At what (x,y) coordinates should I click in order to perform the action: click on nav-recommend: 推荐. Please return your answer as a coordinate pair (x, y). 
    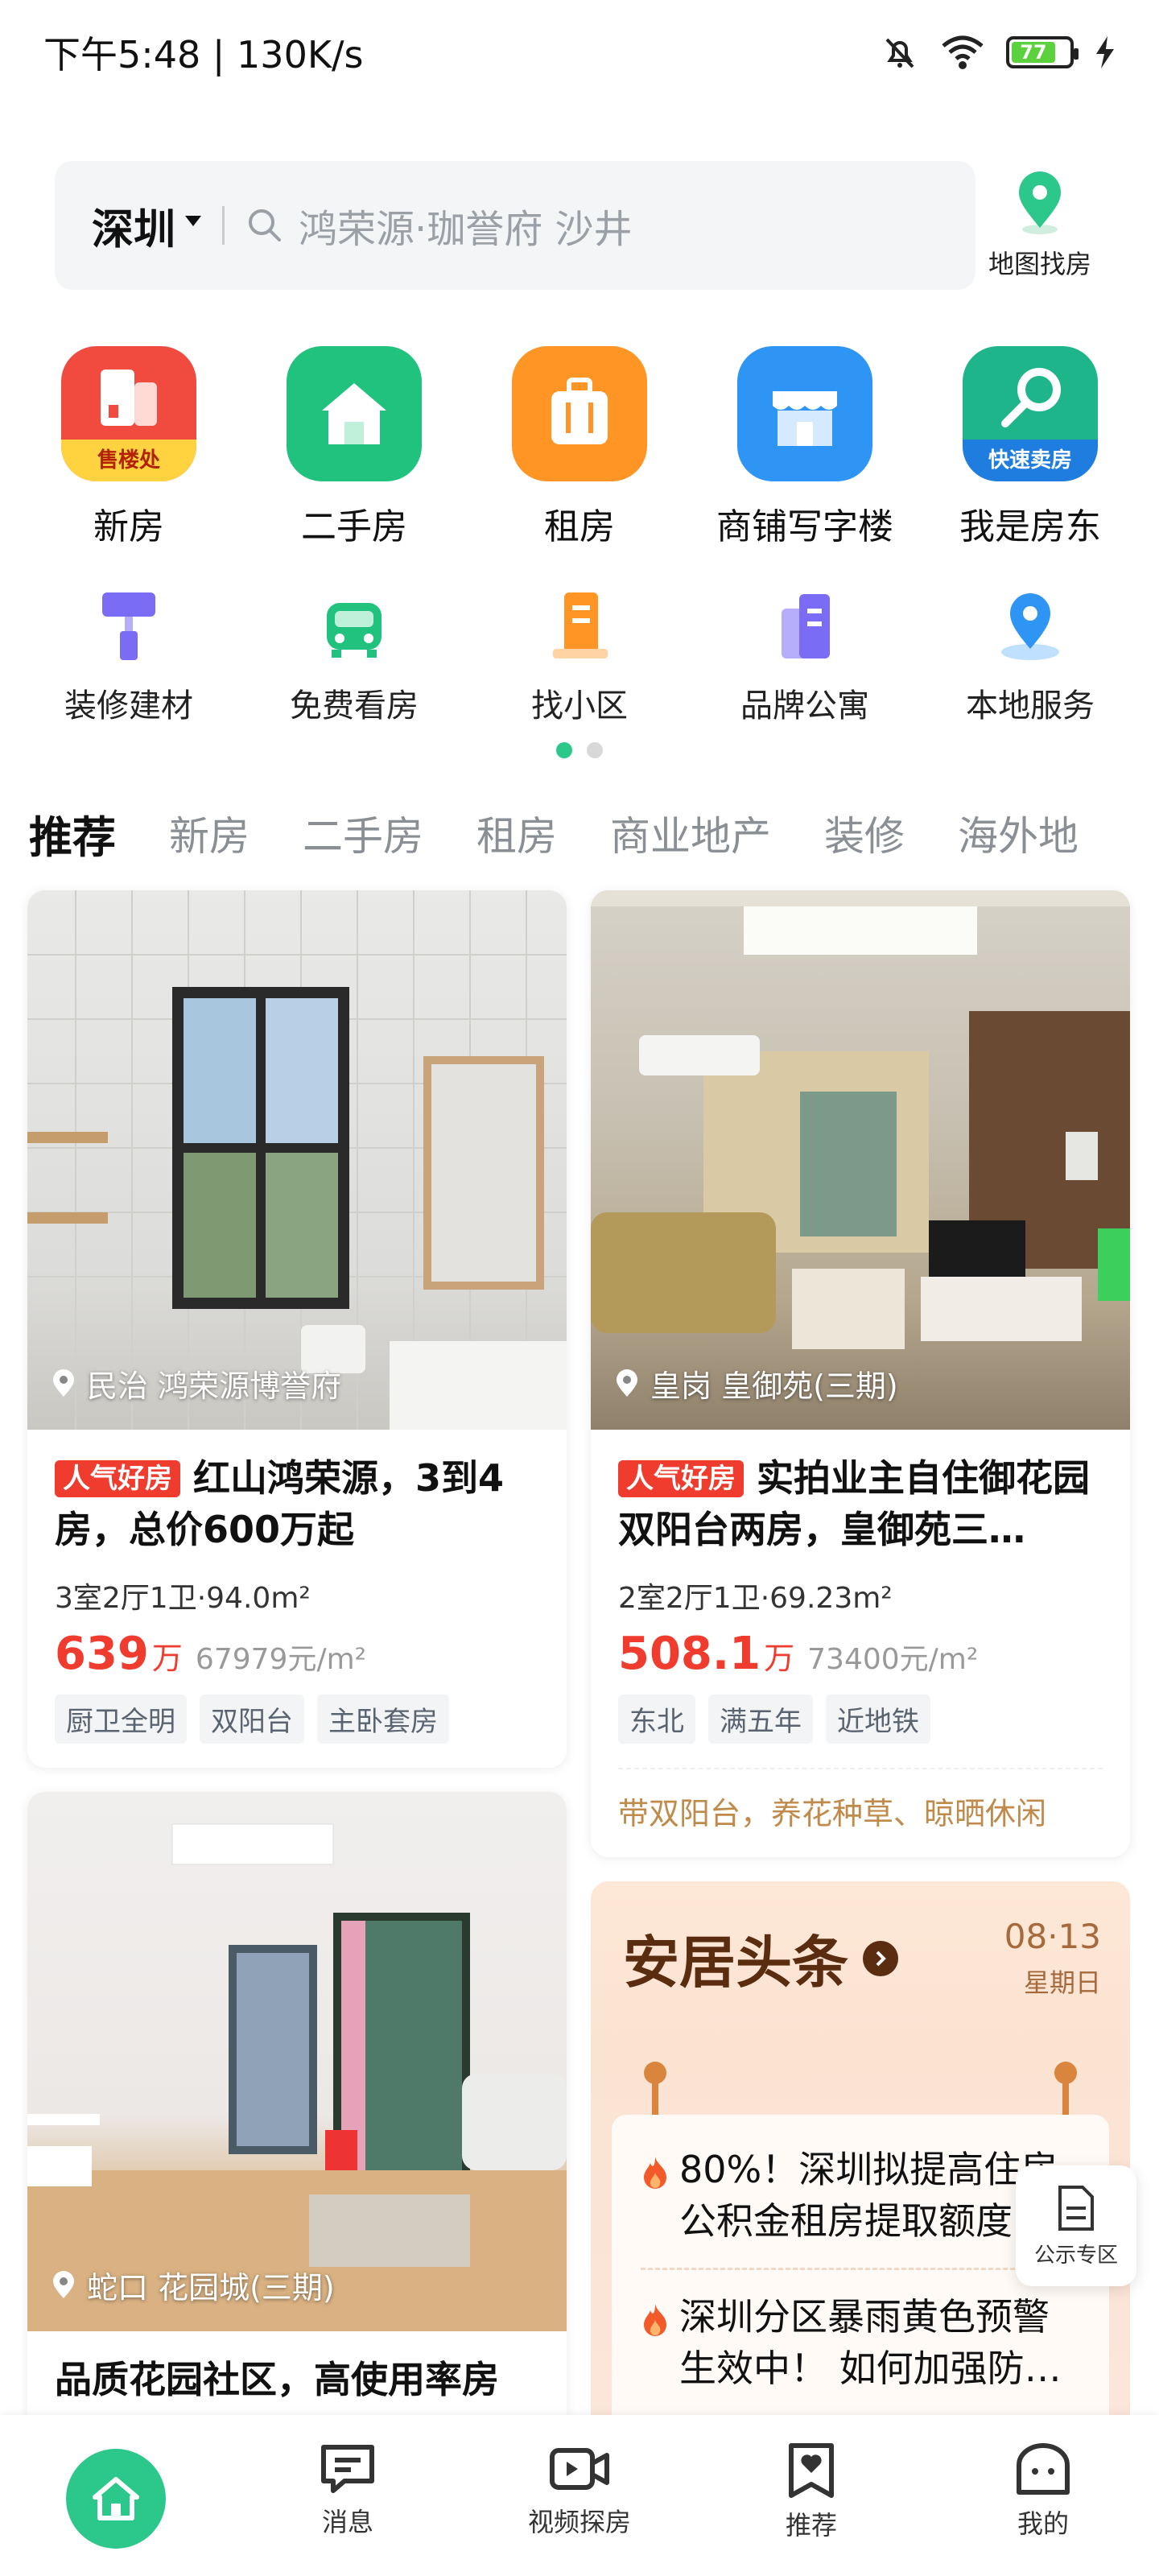
    Looking at the image, I should click on (811, 2491).